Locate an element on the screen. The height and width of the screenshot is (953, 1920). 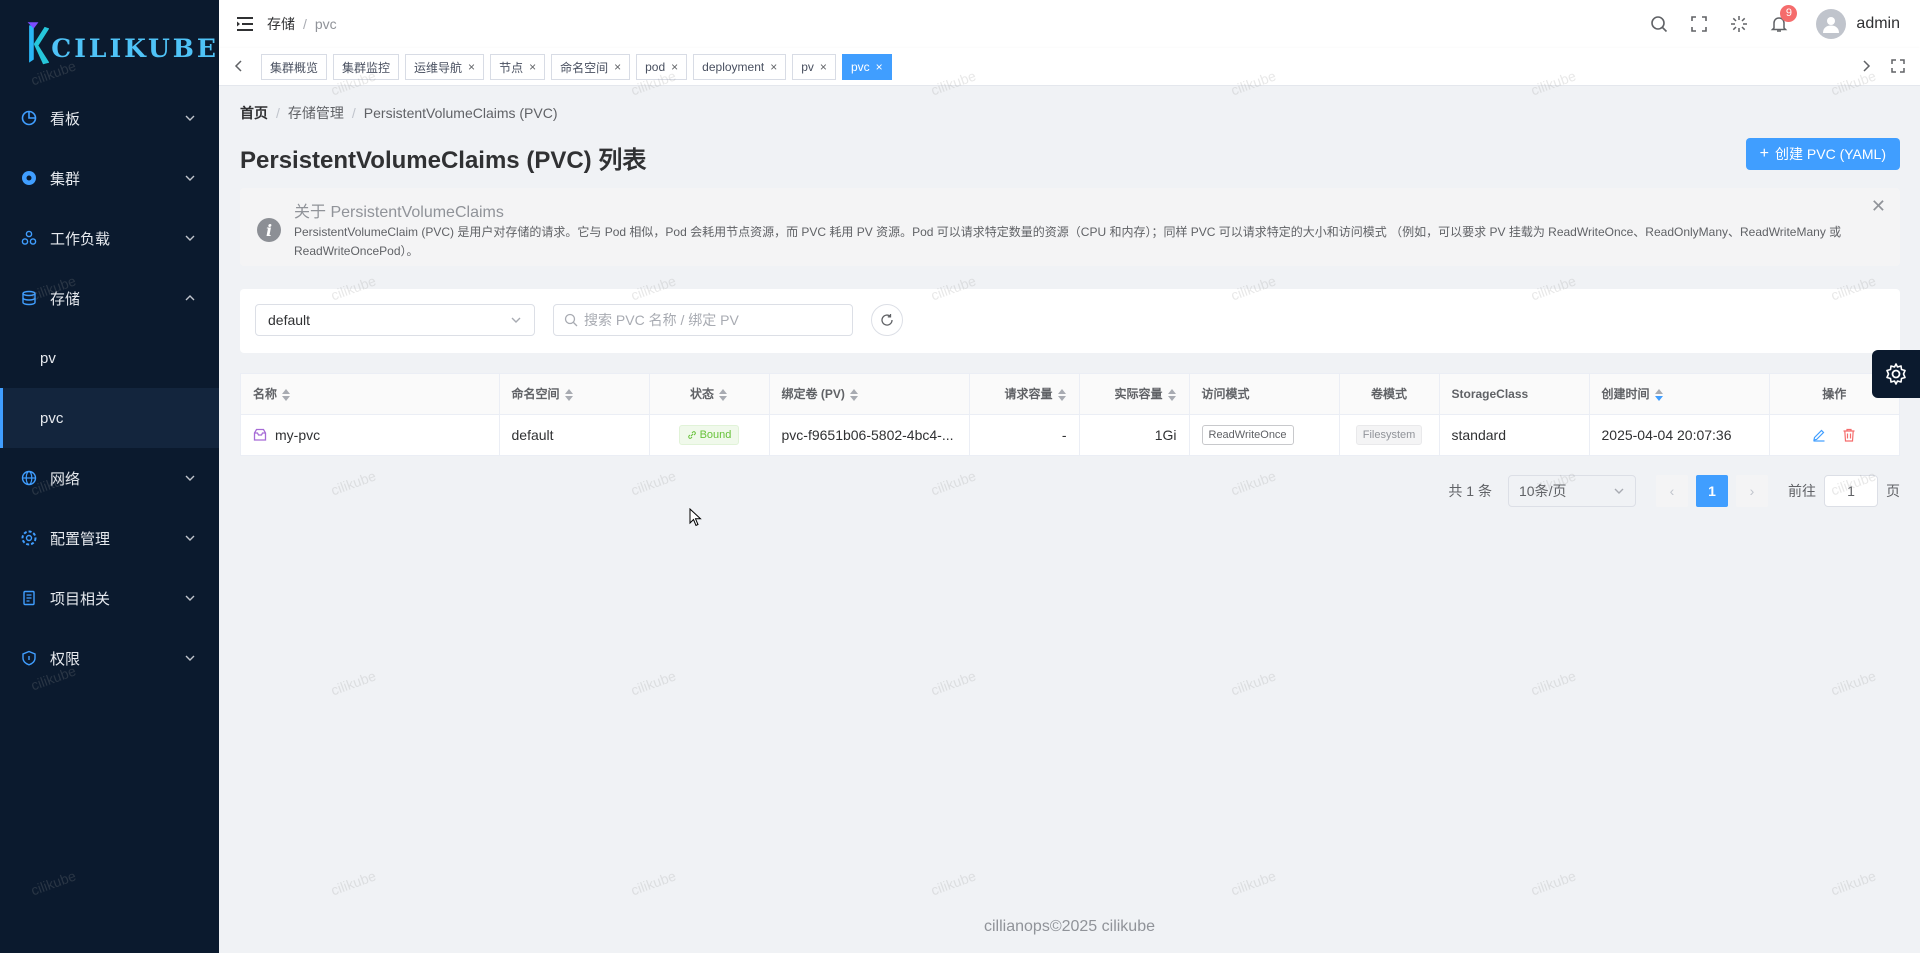
column-header-status: 状态 is located at coordinates (709, 394).